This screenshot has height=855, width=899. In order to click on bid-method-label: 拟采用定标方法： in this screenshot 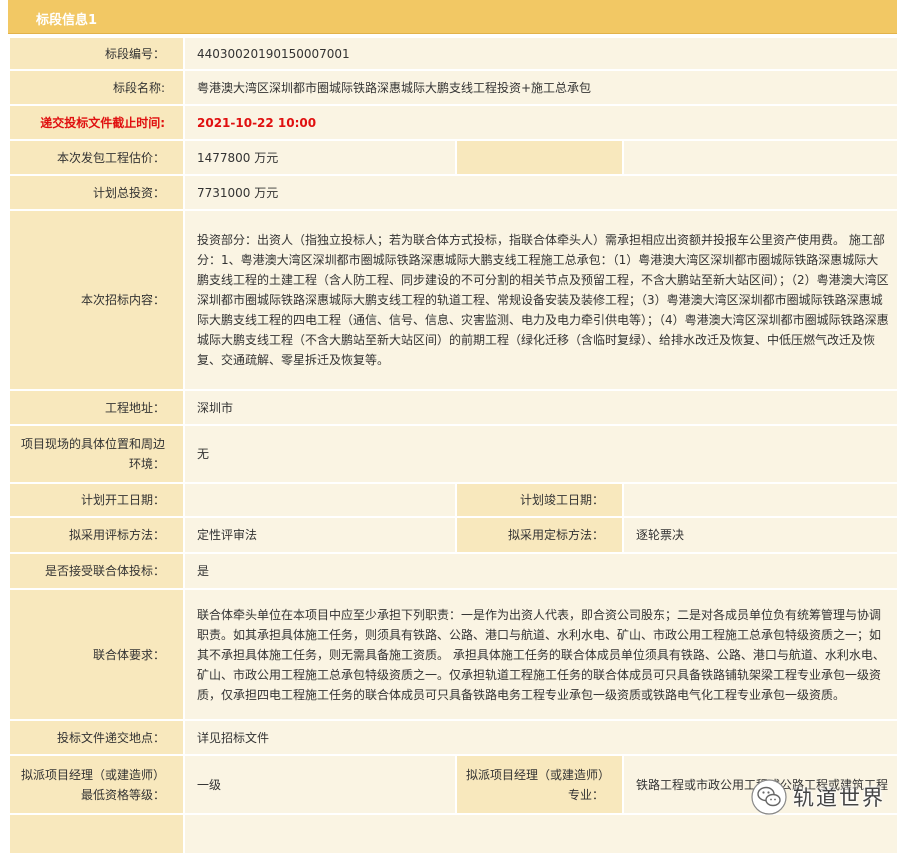, I will do `click(539, 535)`.